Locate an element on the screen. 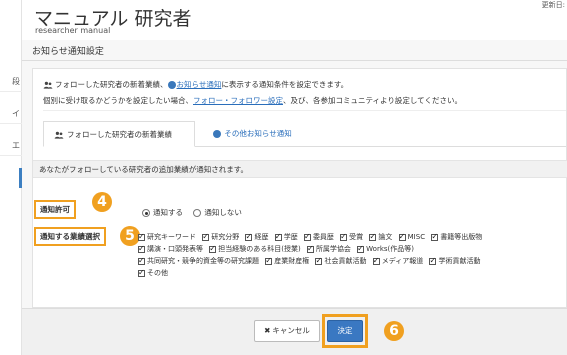 The height and width of the screenshot is (355, 567). checkbox-label: その他 is located at coordinates (157, 273).